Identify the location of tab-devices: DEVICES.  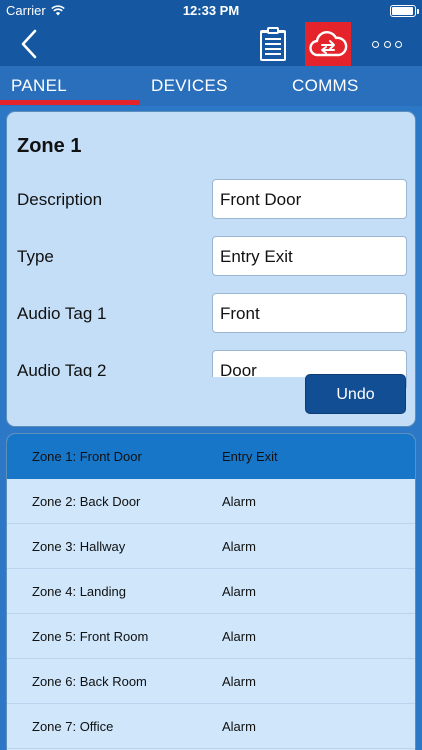
(189, 86).